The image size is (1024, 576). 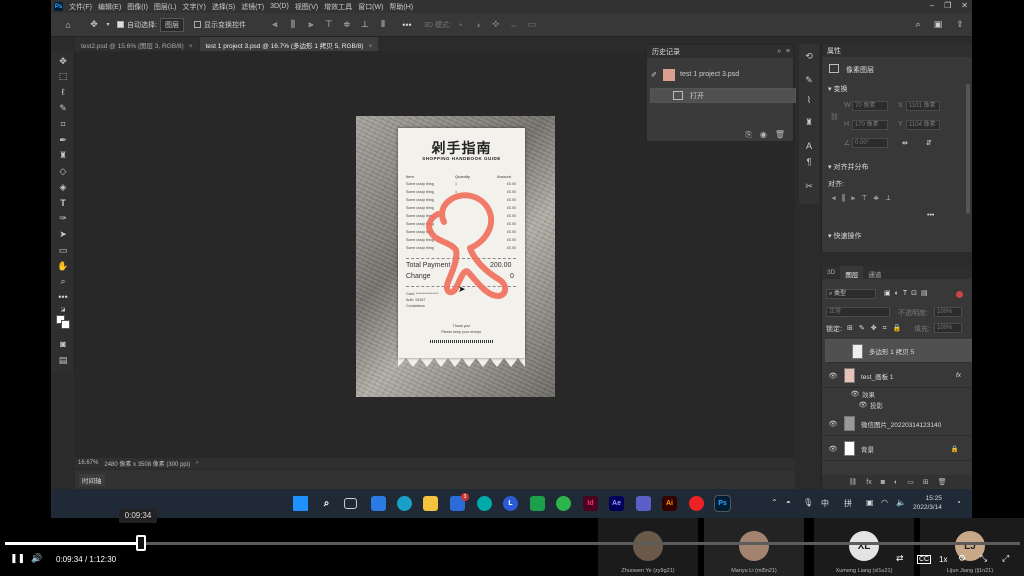 I want to click on menu-view: 视图(V), so click(x=306, y=7).